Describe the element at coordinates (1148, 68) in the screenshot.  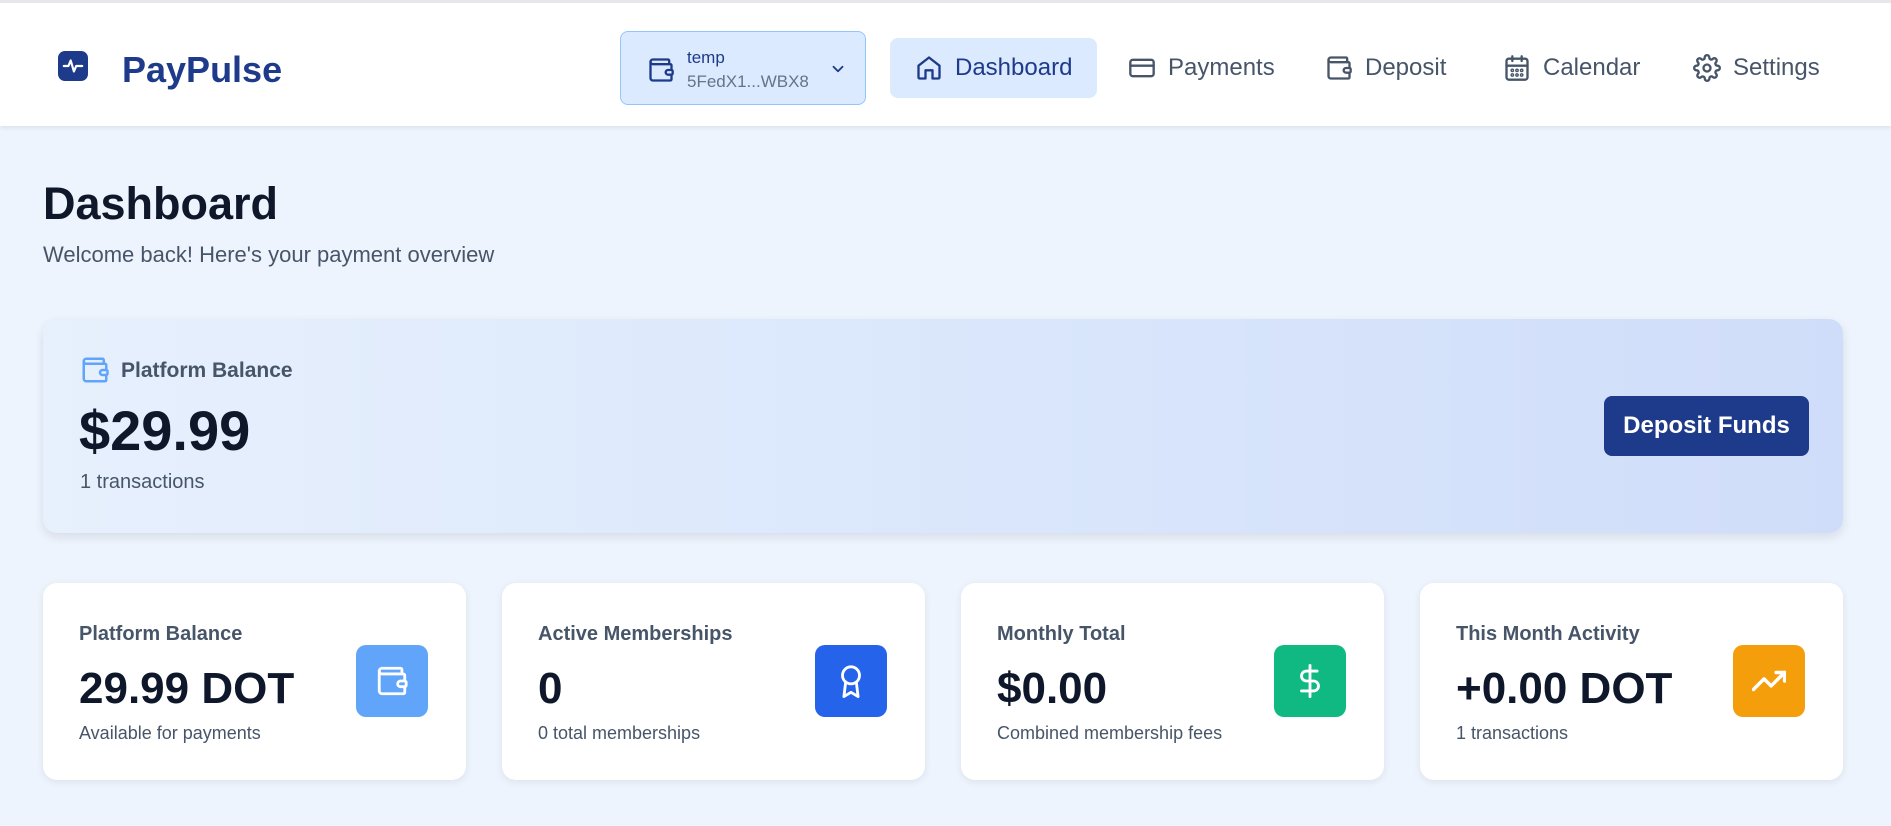
I see `credit-card-icon` at that location.